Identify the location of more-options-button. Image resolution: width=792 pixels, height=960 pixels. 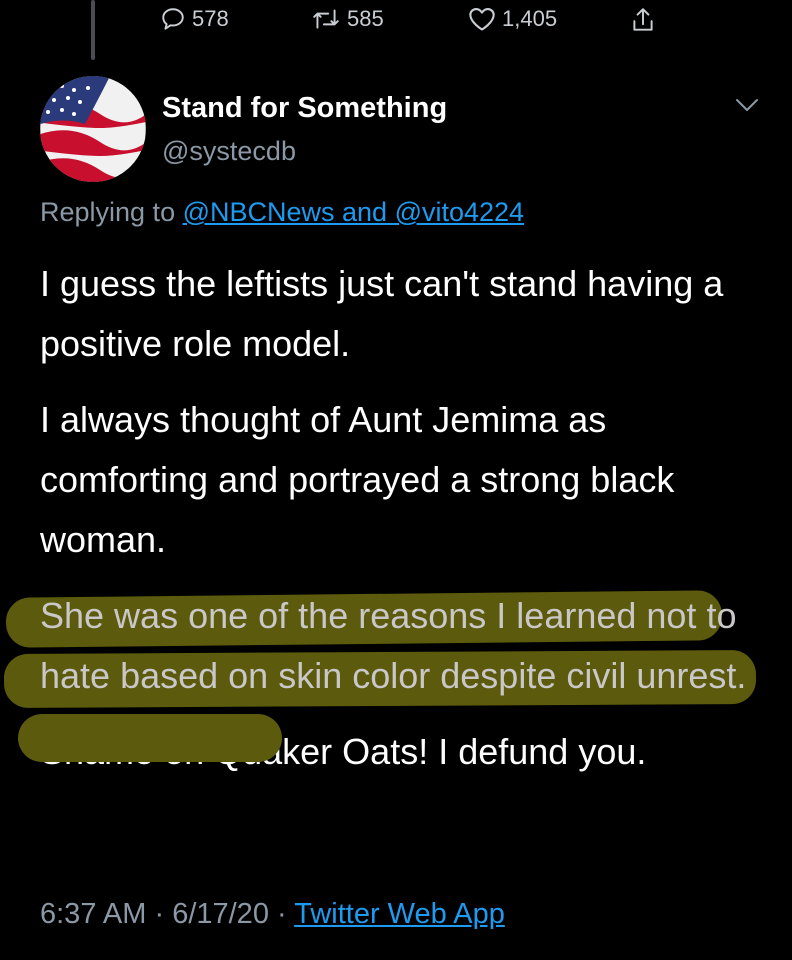
(747, 107).